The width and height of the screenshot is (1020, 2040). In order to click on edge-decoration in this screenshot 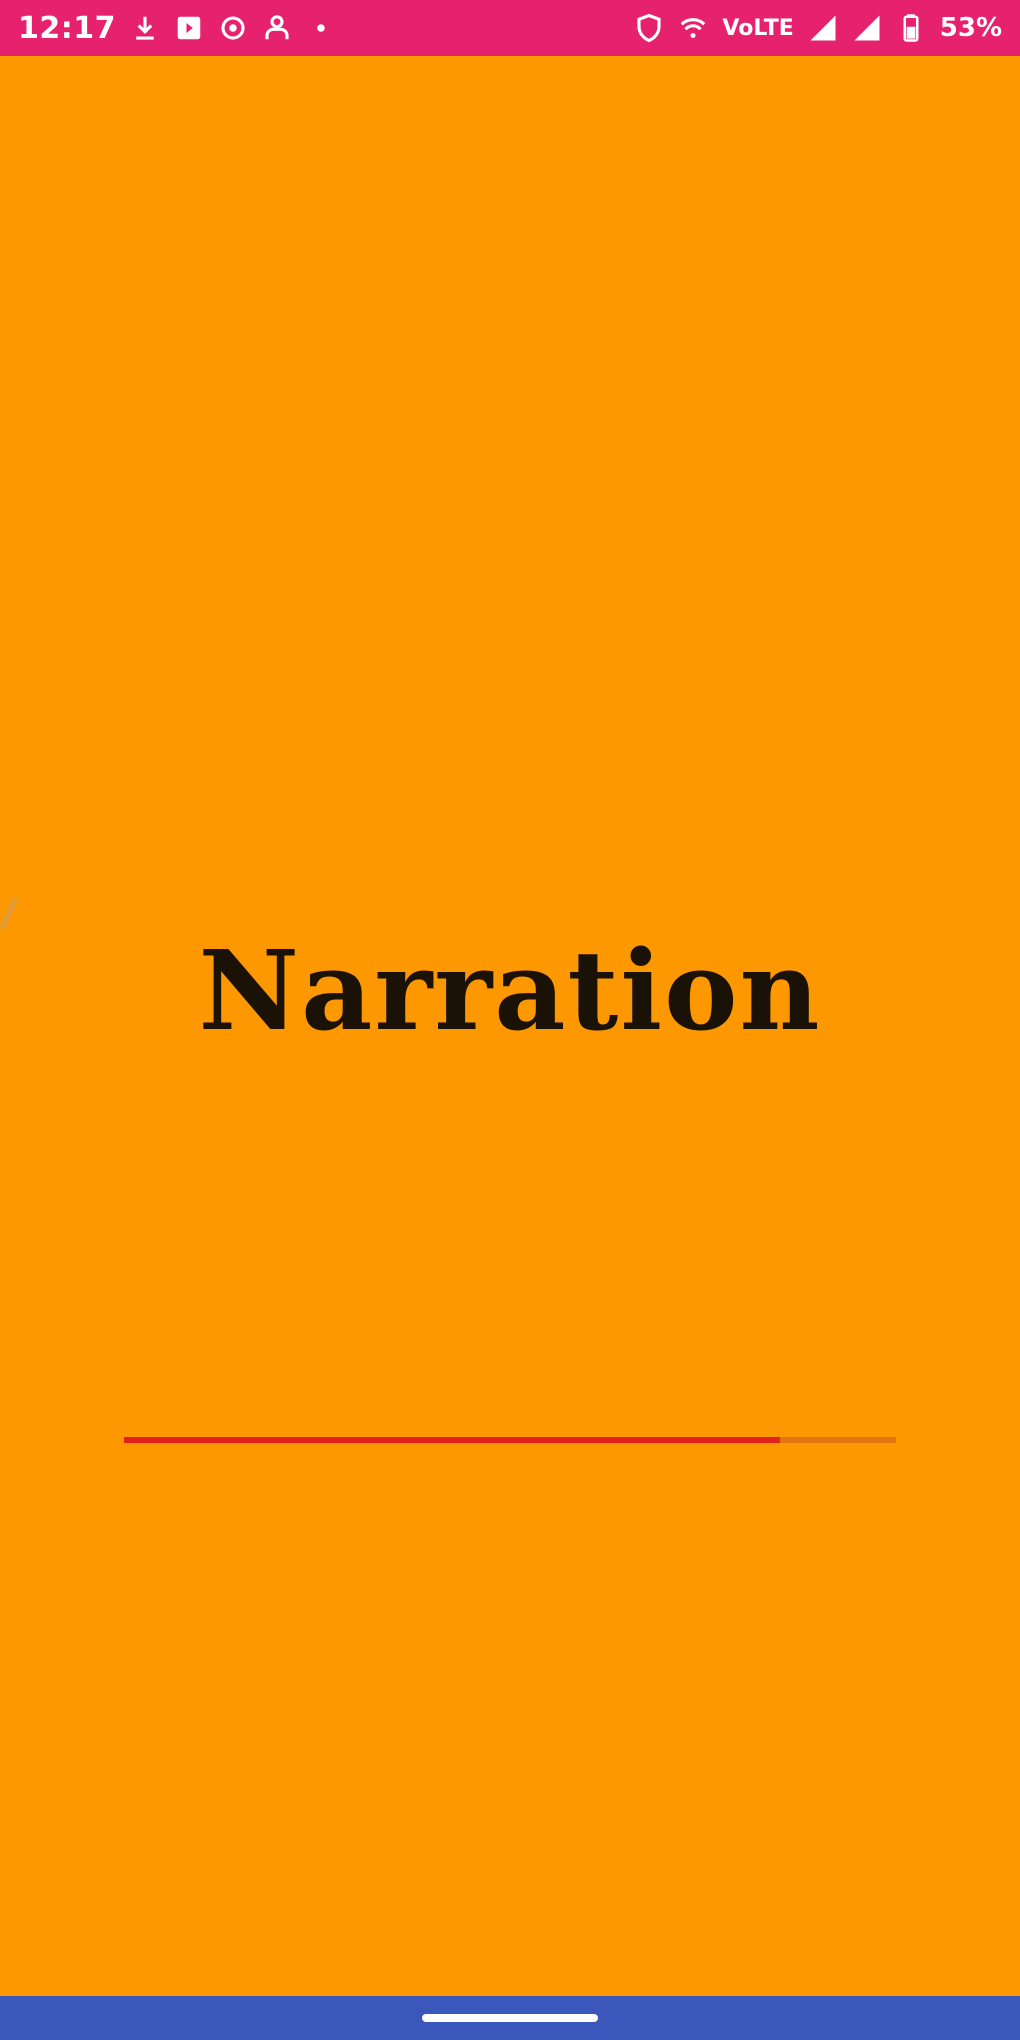, I will do `click(10, 911)`.